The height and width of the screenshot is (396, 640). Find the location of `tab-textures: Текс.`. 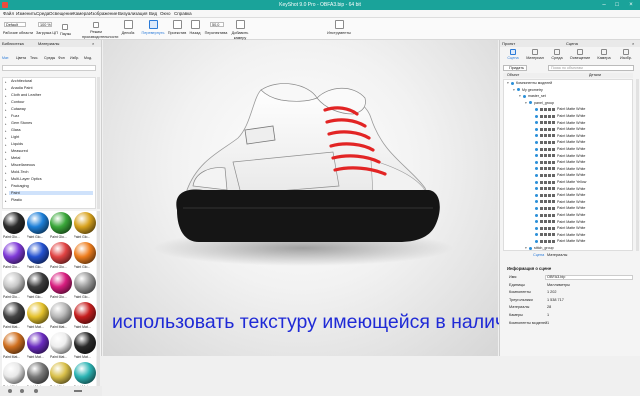

tab-textures: Текс. is located at coordinates (34, 58).